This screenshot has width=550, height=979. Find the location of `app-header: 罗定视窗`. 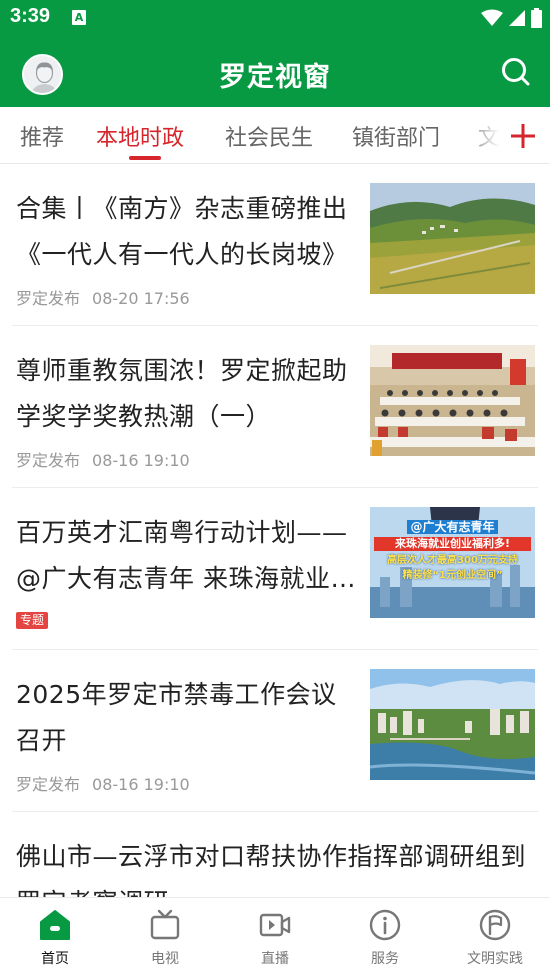

app-header: 罗定视窗 is located at coordinates (275, 71).